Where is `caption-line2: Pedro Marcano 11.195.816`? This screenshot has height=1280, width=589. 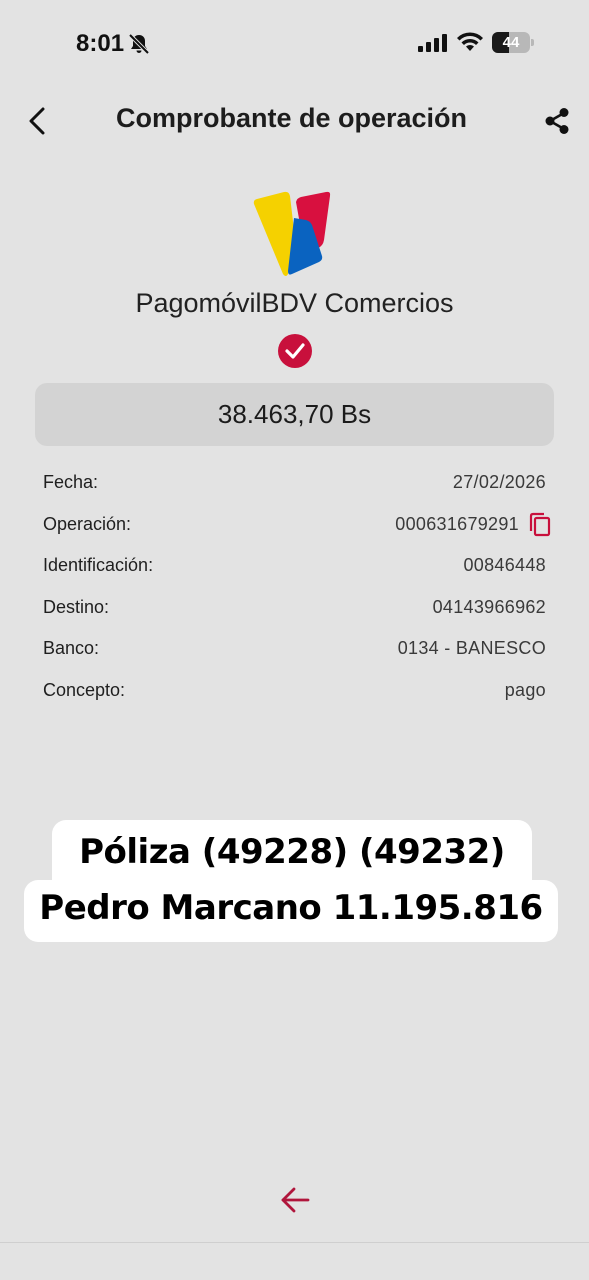 caption-line2: Pedro Marcano 11.195.816 is located at coordinates (291, 908).